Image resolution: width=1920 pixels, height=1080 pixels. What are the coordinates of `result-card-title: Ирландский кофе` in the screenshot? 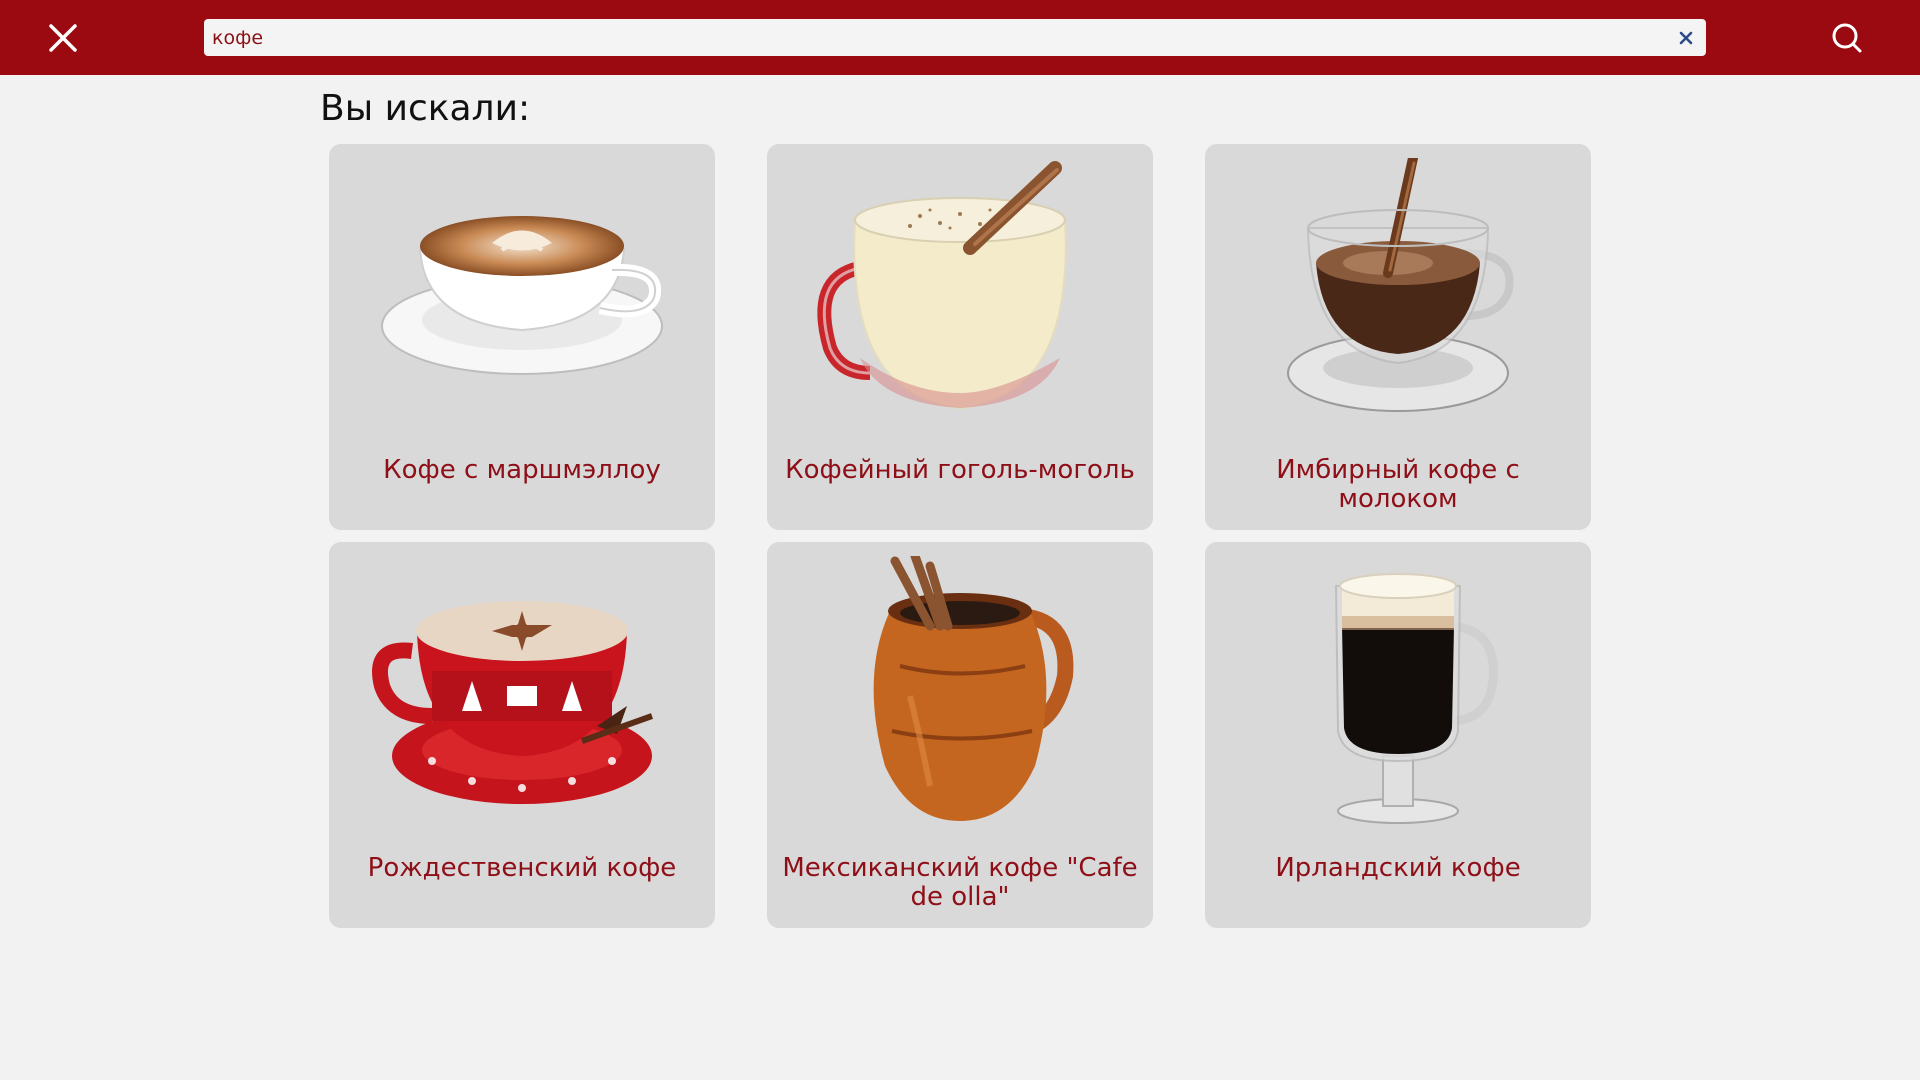 It's located at (1398, 868).